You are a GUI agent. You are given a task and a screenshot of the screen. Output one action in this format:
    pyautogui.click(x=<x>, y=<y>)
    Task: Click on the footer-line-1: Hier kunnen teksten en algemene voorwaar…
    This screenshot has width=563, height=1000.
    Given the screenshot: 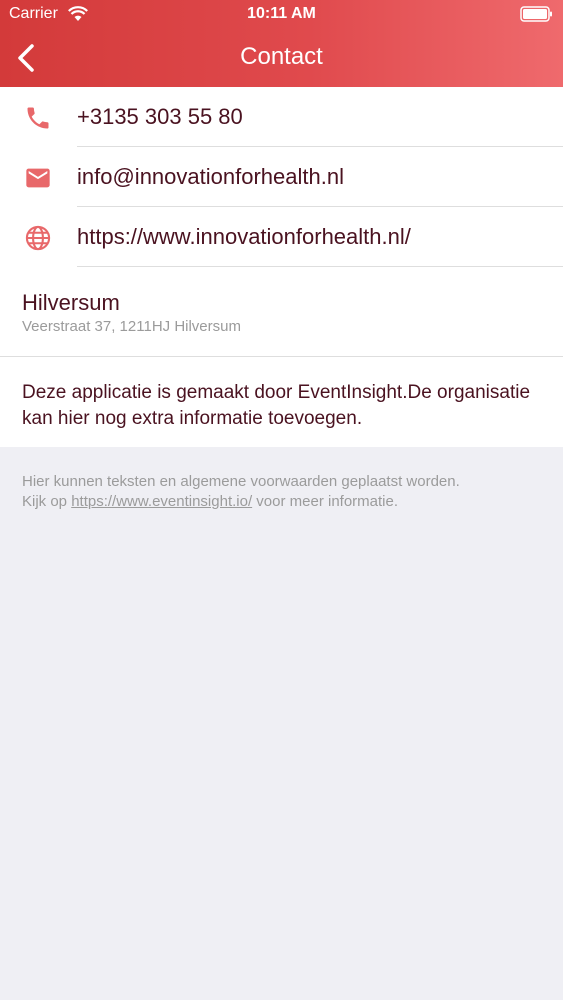 What is the action you would take?
    pyautogui.click(x=241, y=481)
    